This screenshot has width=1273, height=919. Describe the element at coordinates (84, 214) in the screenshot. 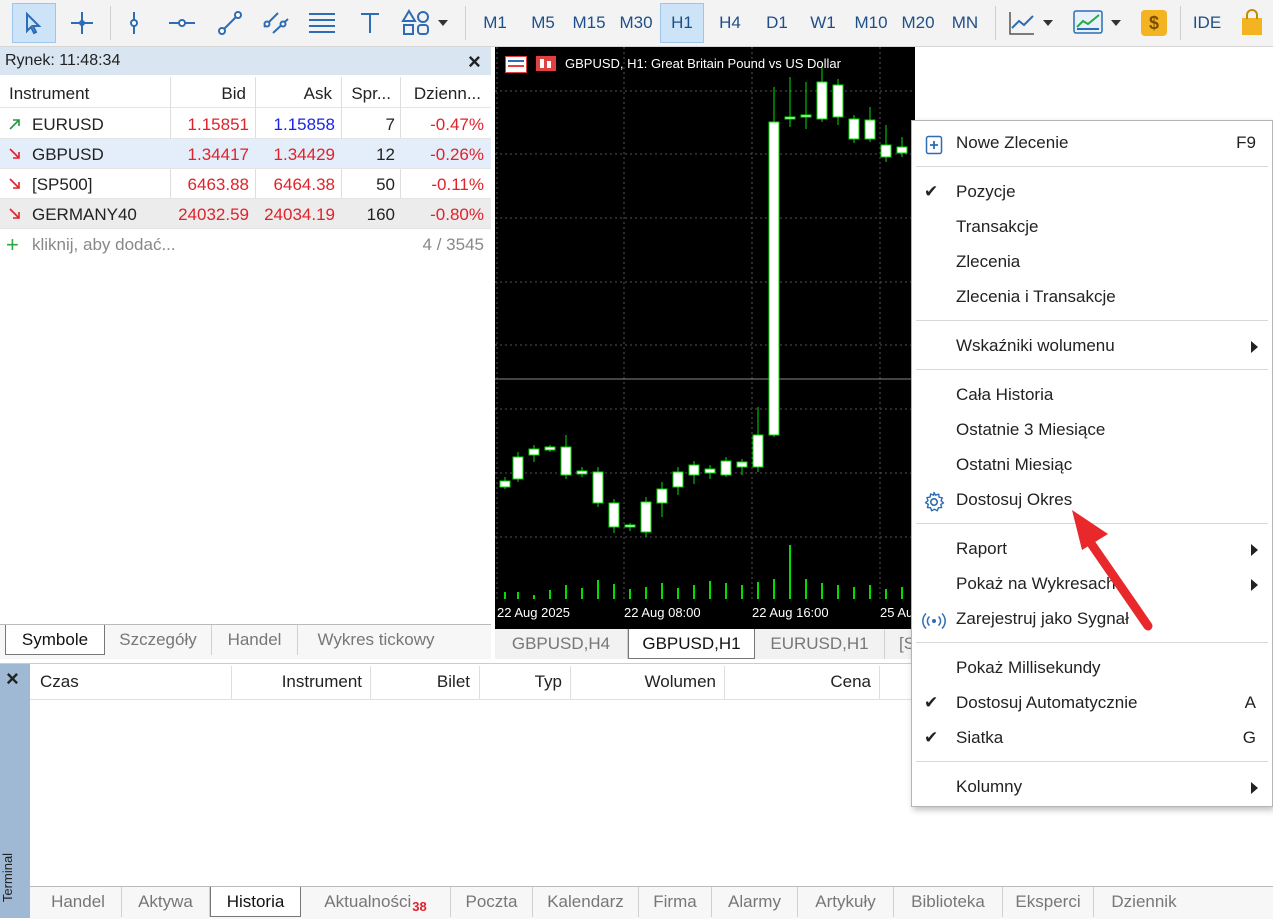

I see `instrument-name: GERMANY40` at that location.